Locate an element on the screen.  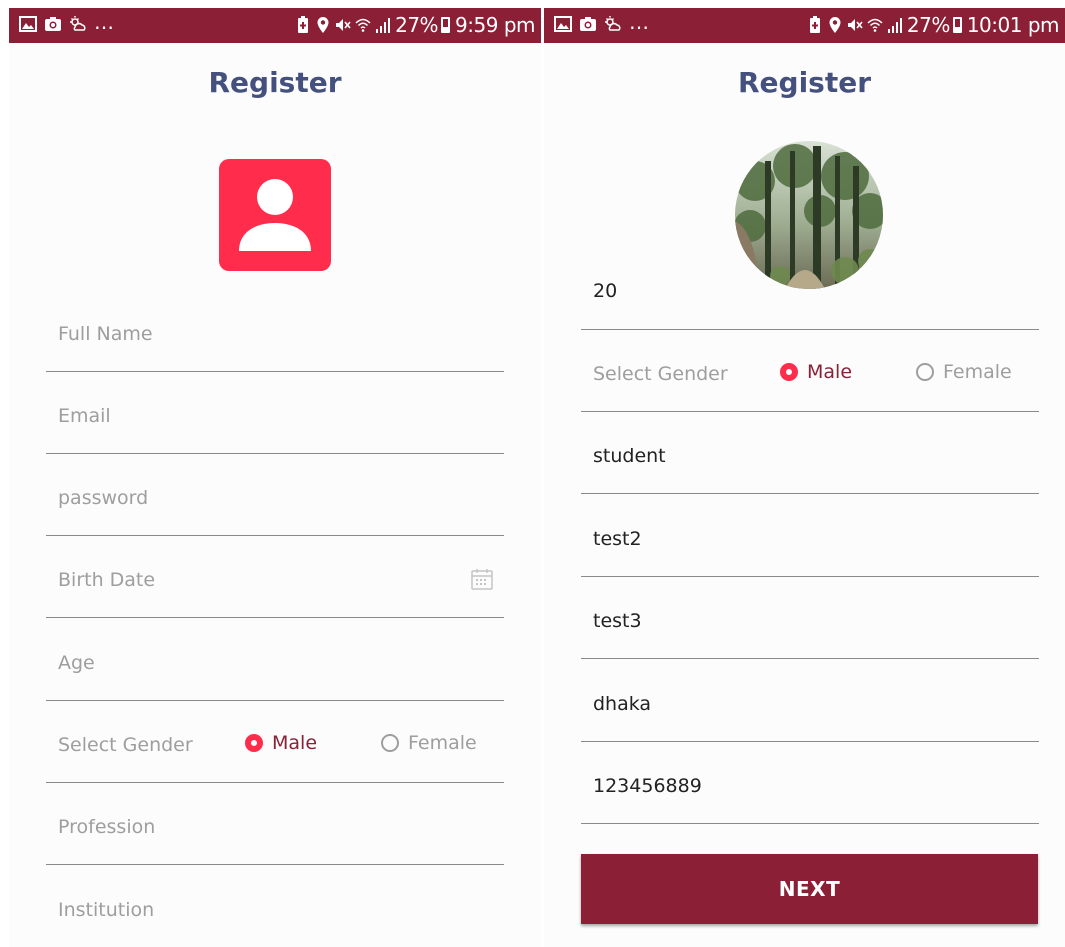
profile-photo is located at coordinates (809, 215).